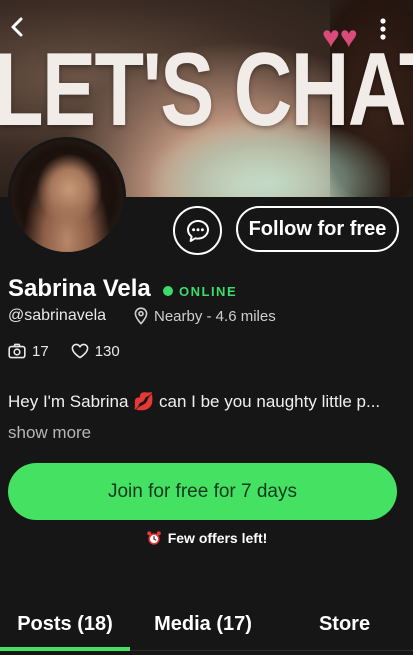 The height and width of the screenshot is (655, 413). What do you see at coordinates (215, 316) in the screenshot?
I see `location-label: Nearby - 4.6 miles` at bounding box center [215, 316].